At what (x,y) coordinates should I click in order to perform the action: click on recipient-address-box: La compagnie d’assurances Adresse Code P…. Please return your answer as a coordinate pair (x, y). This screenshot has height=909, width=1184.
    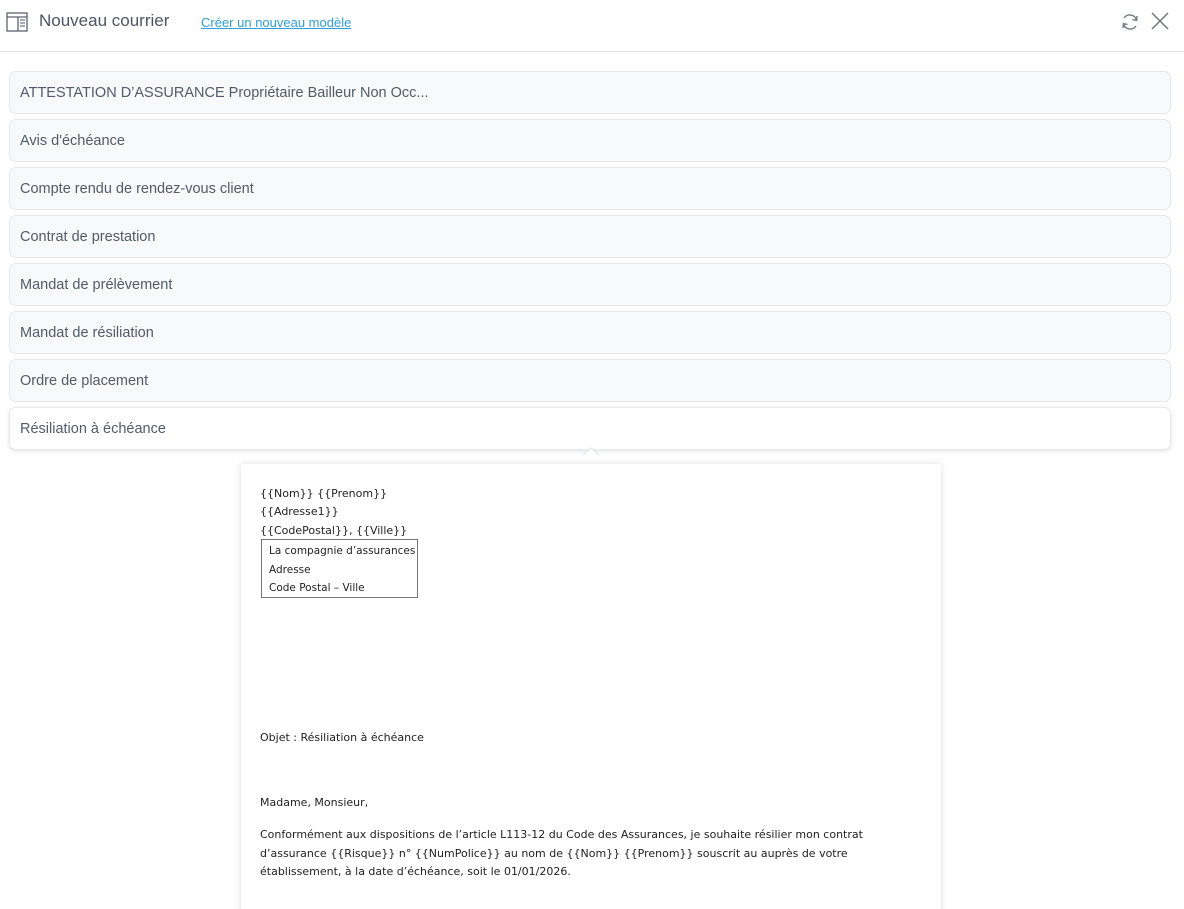
    Looking at the image, I should click on (339, 568).